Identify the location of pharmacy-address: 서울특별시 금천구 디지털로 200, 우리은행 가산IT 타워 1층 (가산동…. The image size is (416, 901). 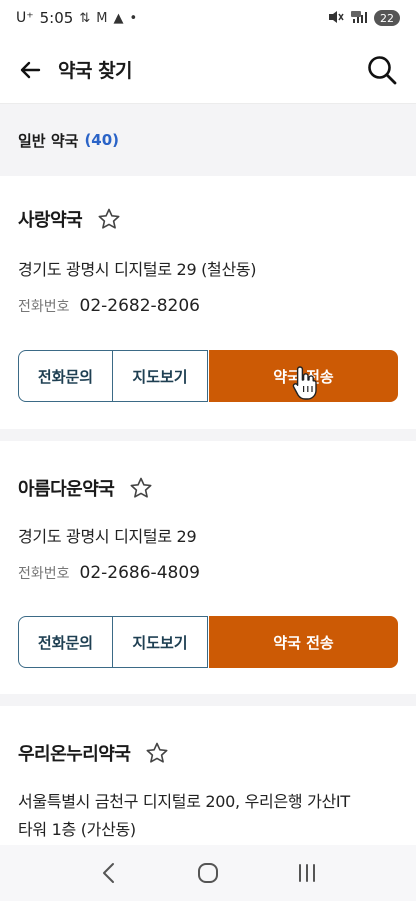
(213, 816).